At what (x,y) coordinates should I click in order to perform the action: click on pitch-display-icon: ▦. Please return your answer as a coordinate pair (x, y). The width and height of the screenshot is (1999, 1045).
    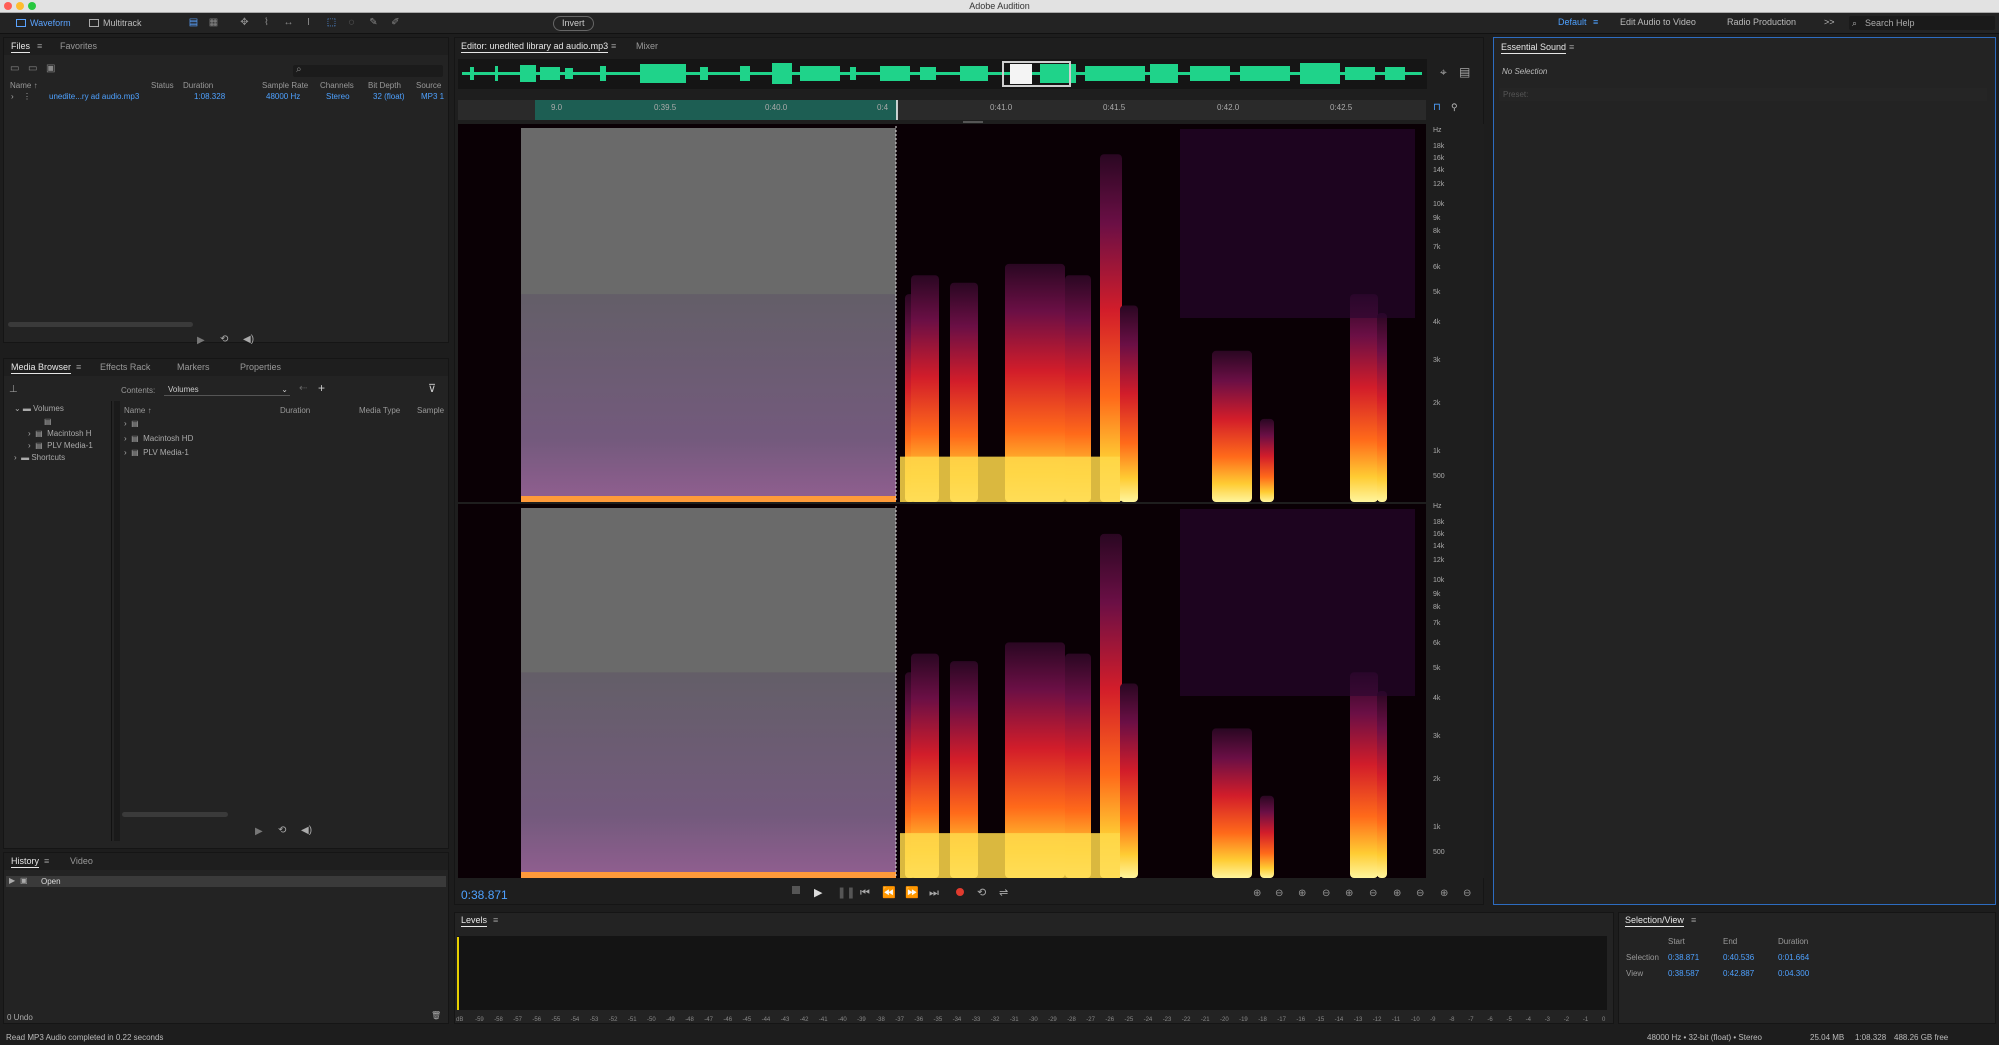
    Looking at the image, I should click on (213, 23).